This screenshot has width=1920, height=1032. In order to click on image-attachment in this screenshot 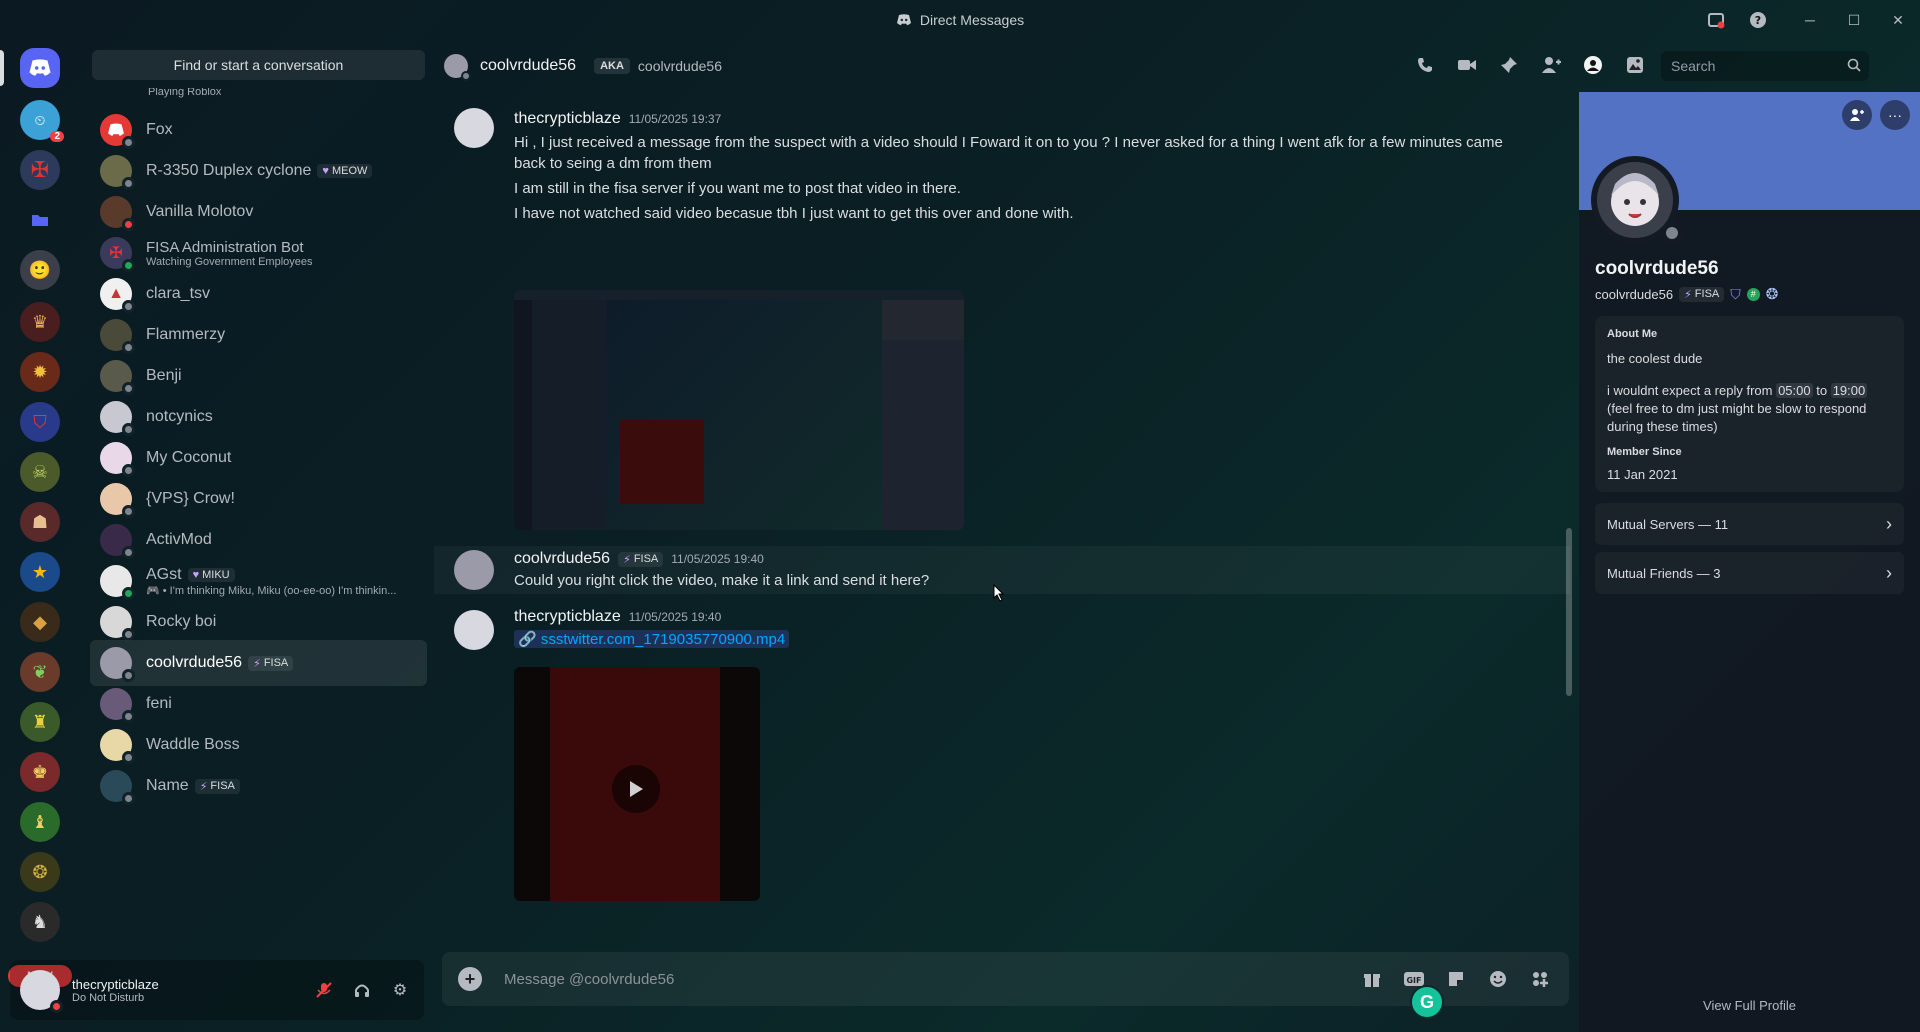, I will do `click(739, 410)`.